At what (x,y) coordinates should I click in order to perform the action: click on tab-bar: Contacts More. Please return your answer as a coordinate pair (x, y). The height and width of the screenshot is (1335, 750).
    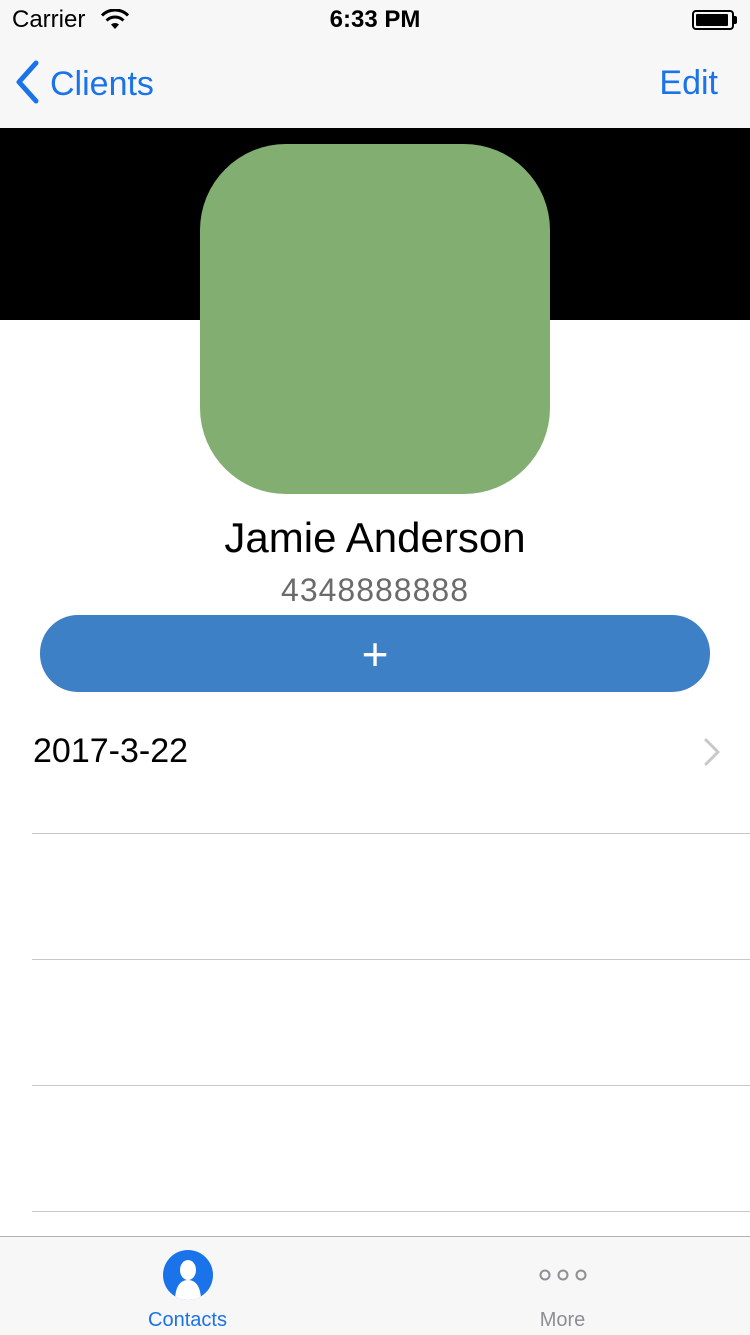
    Looking at the image, I should click on (375, 1285).